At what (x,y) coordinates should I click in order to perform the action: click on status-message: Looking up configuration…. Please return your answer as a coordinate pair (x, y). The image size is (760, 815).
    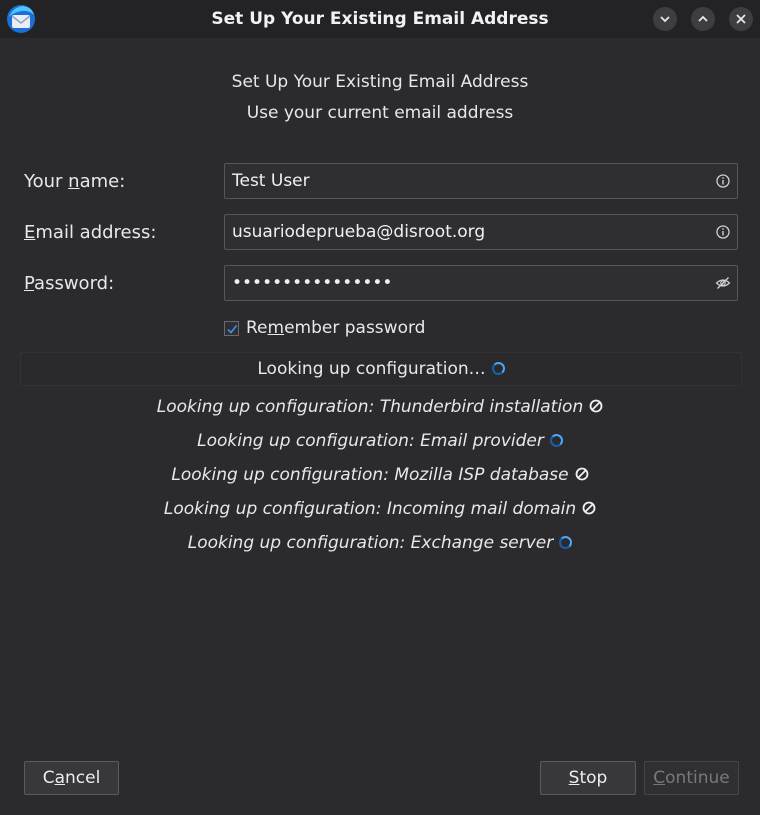
    Looking at the image, I should click on (381, 369).